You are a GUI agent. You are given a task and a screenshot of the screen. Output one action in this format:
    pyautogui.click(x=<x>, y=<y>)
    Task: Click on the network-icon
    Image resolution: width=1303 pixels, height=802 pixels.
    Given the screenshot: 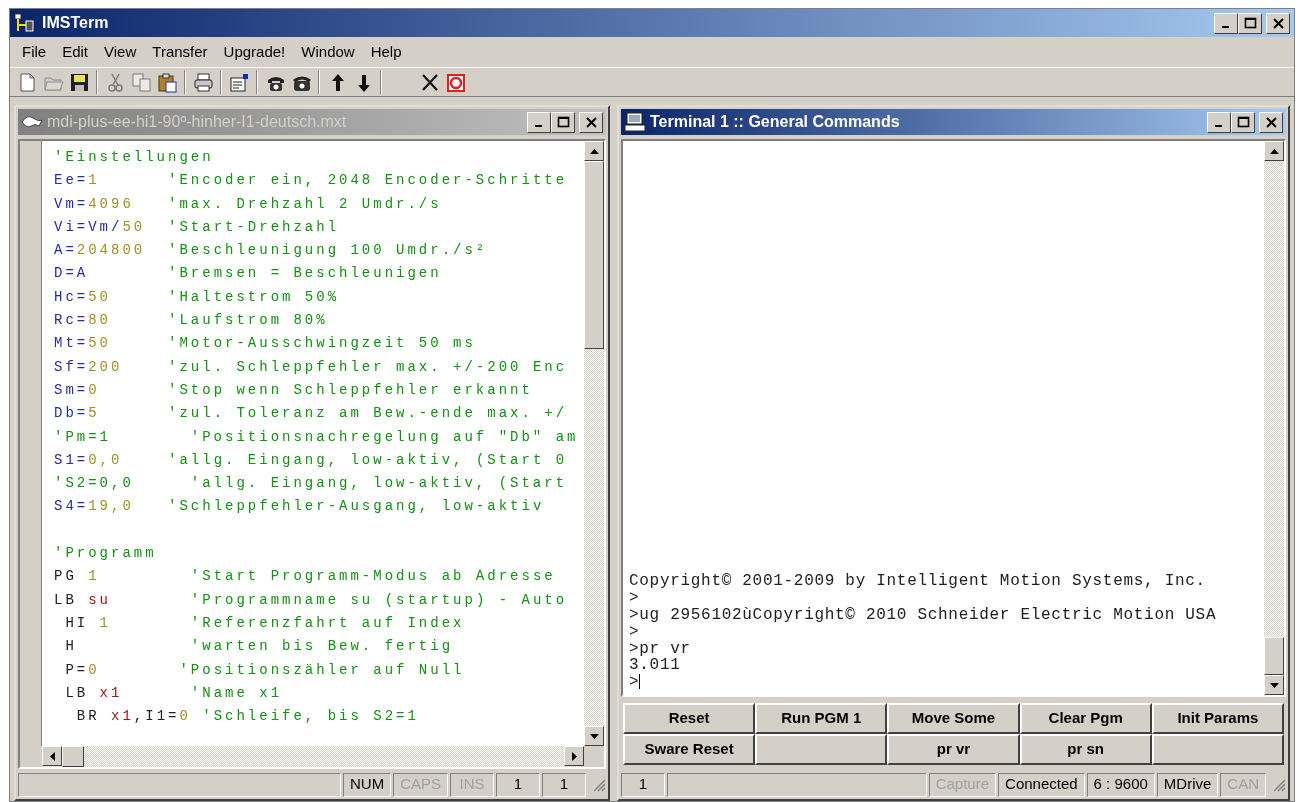 What is the action you would take?
    pyautogui.click(x=24, y=23)
    